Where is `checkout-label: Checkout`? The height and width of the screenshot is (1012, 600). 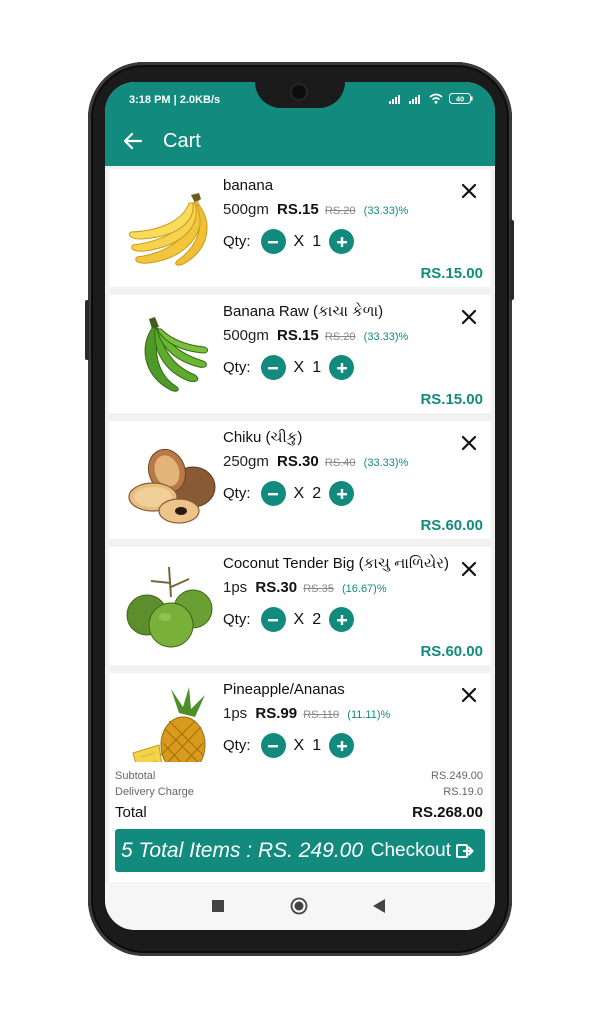 checkout-label: Checkout is located at coordinates (410, 850).